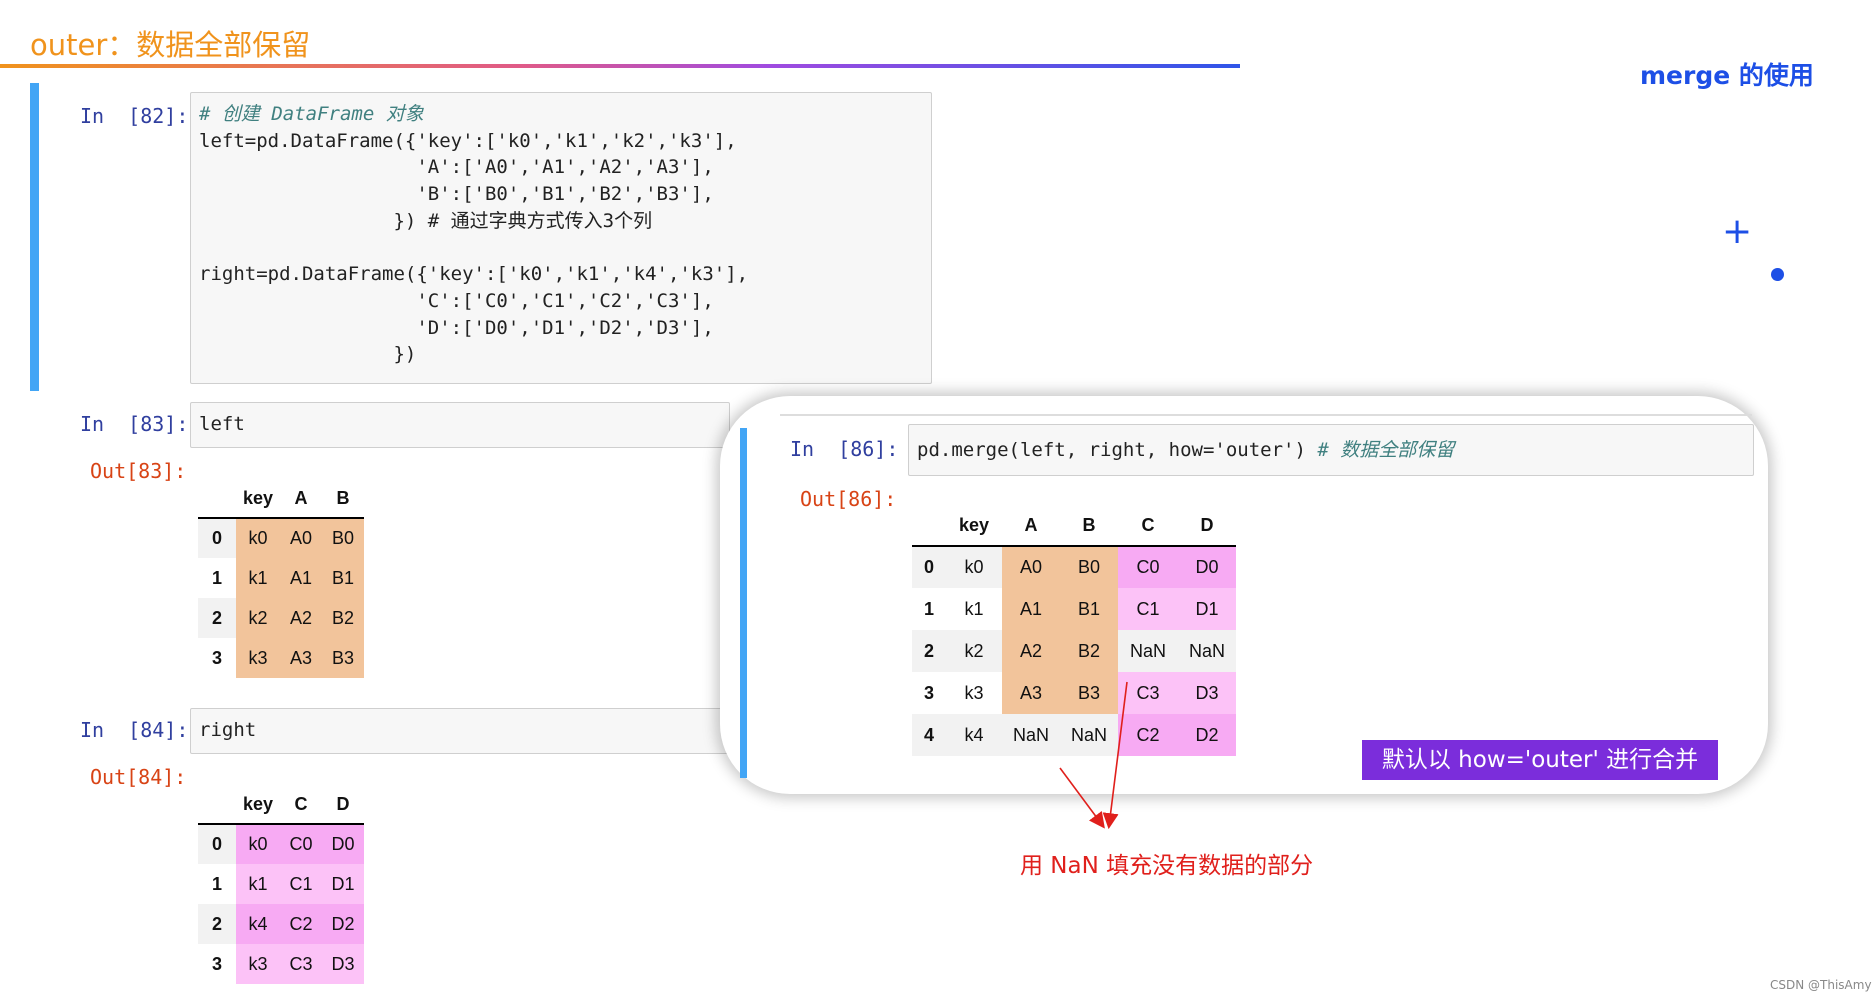  What do you see at coordinates (1167, 866) in the screenshot?
I see `nan-annotation: 用 NaN 填充没有数据的部分` at bounding box center [1167, 866].